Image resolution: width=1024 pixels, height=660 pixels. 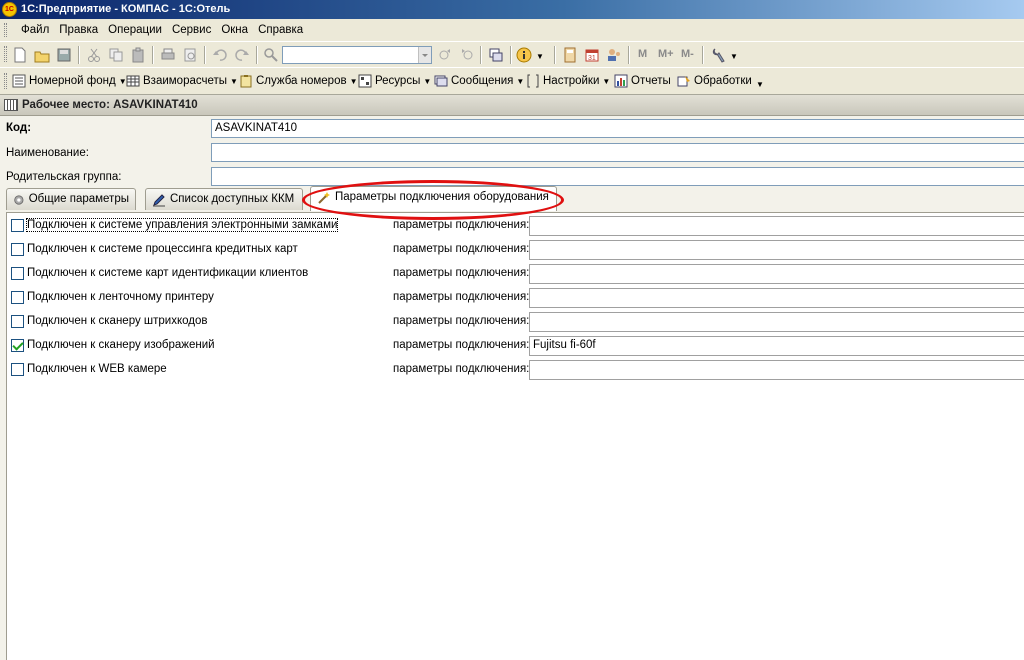 What do you see at coordinates (714, 81) in the screenshot?
I see `processing-button: Обработки` at bounding box center [714, 81].